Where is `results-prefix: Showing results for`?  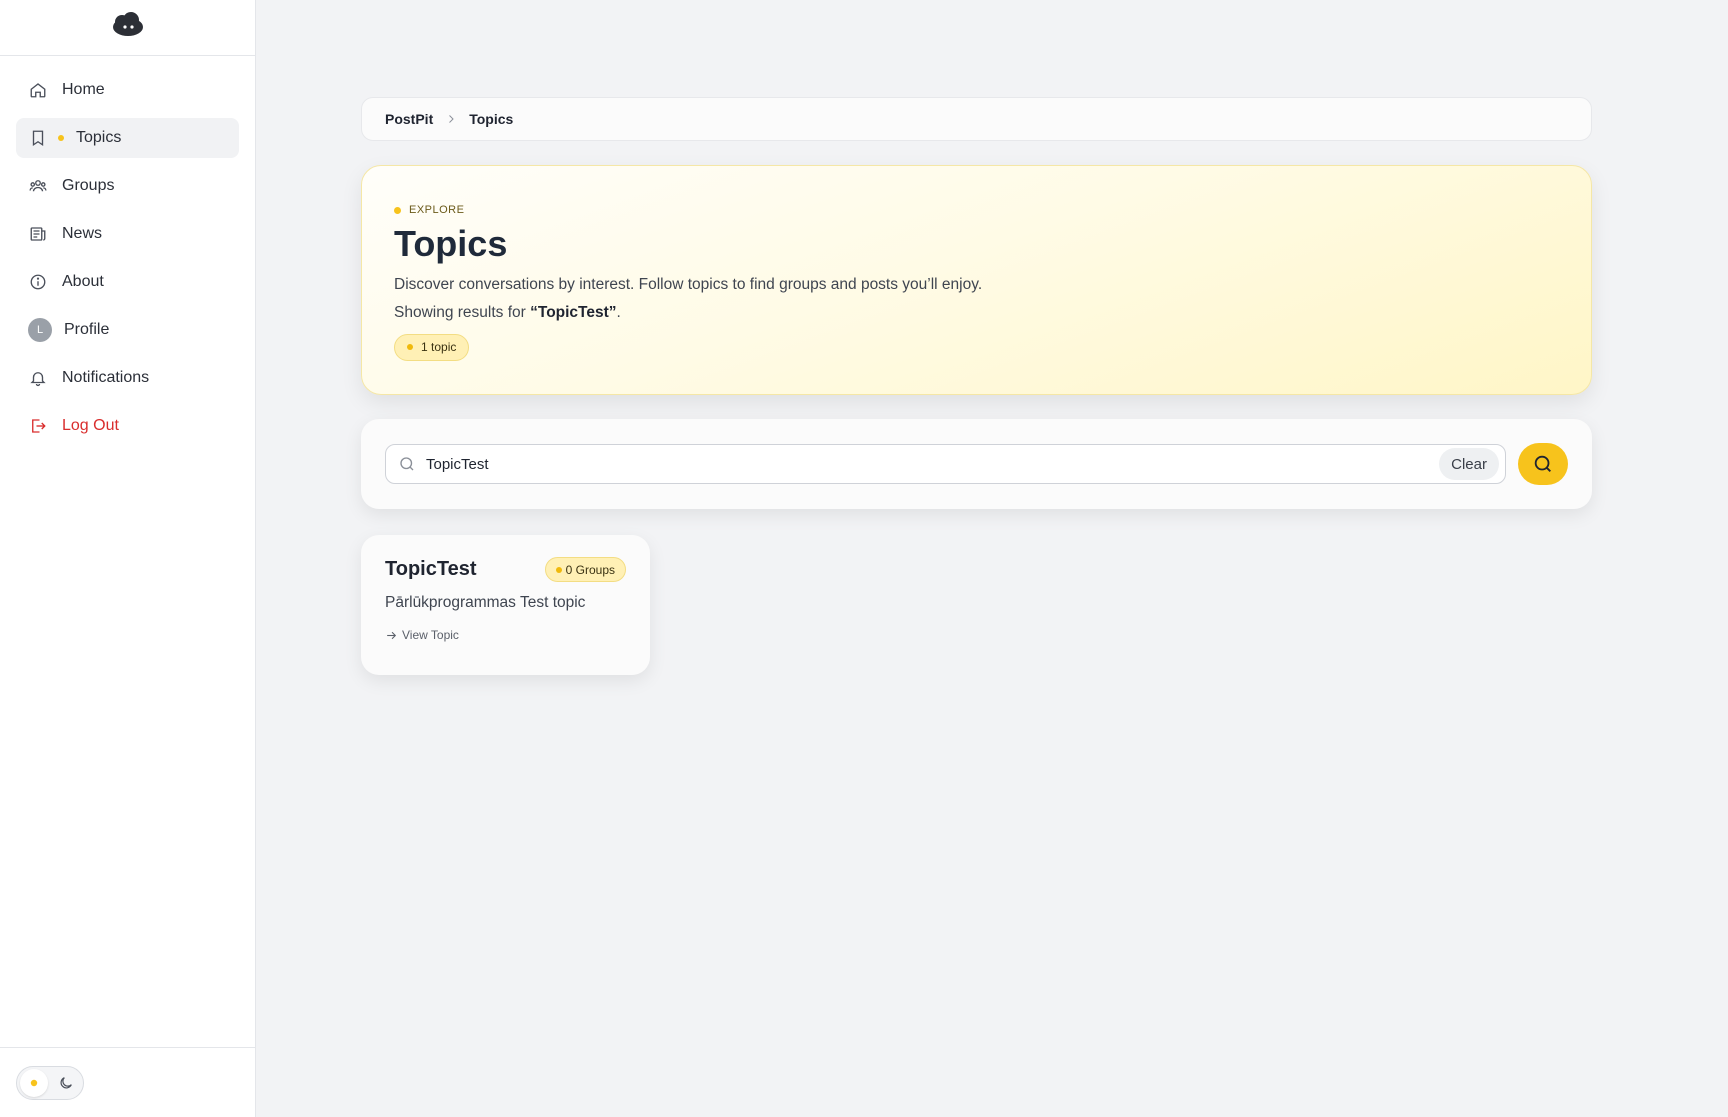
results-prefix: Showing results for is located at coordinates (462, 312).